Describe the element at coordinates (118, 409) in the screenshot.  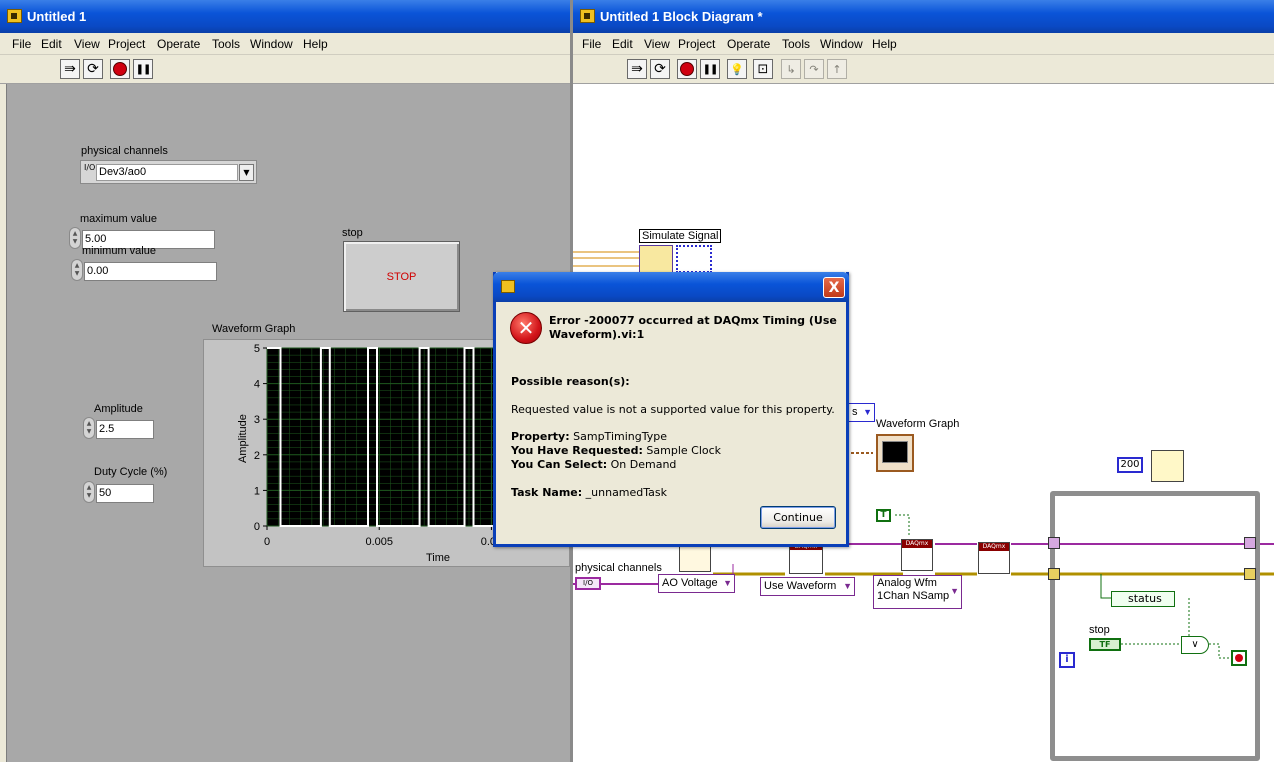
I see `amplitude-label: Amplitude` at that location.